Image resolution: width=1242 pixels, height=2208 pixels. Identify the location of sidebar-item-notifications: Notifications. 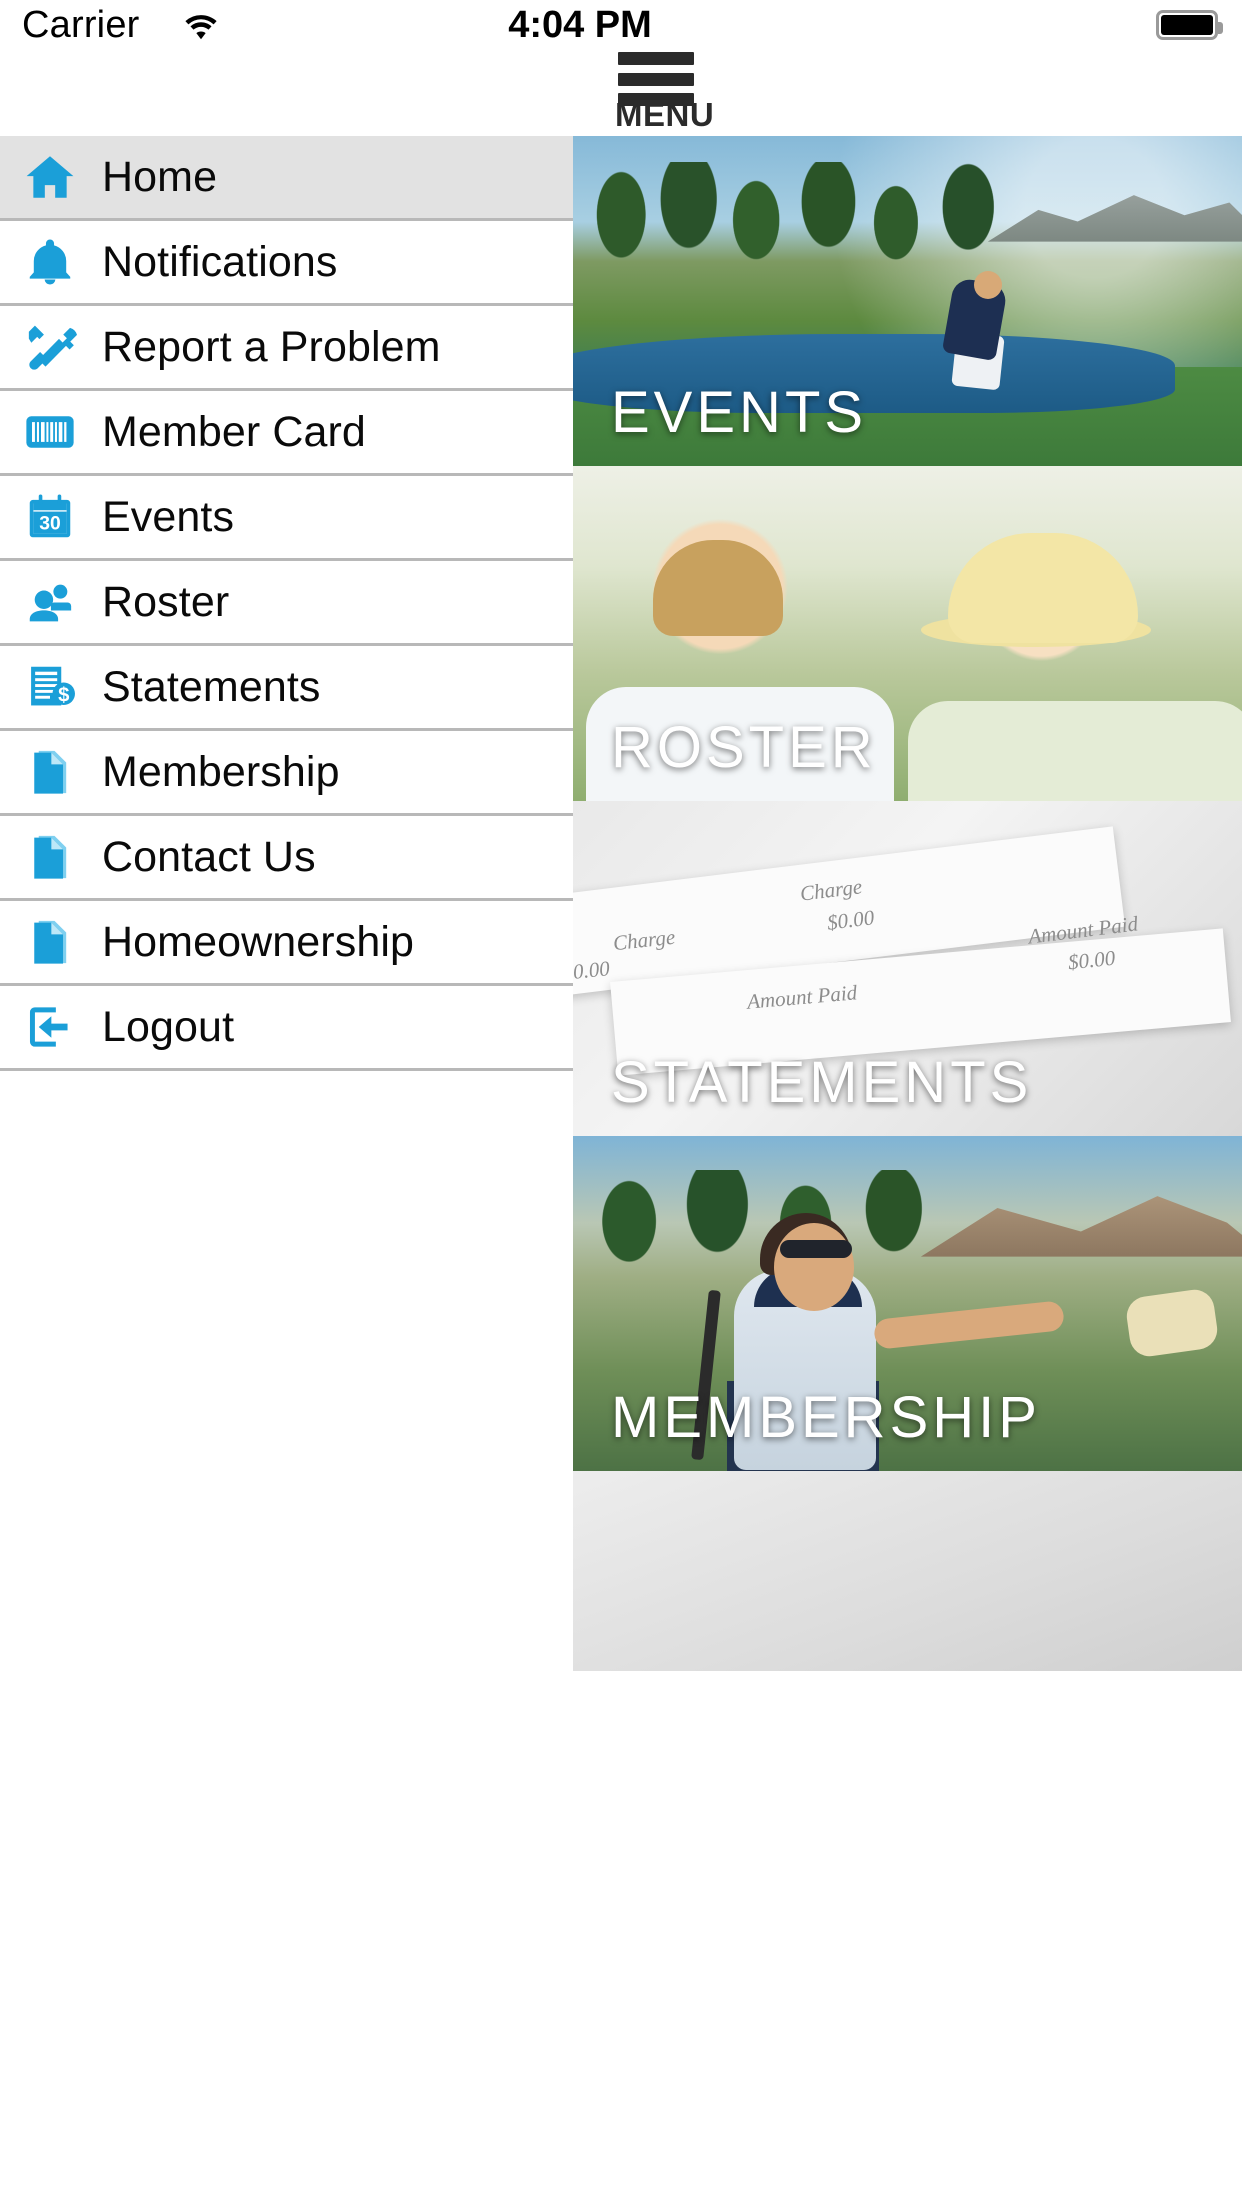
(286, 263).